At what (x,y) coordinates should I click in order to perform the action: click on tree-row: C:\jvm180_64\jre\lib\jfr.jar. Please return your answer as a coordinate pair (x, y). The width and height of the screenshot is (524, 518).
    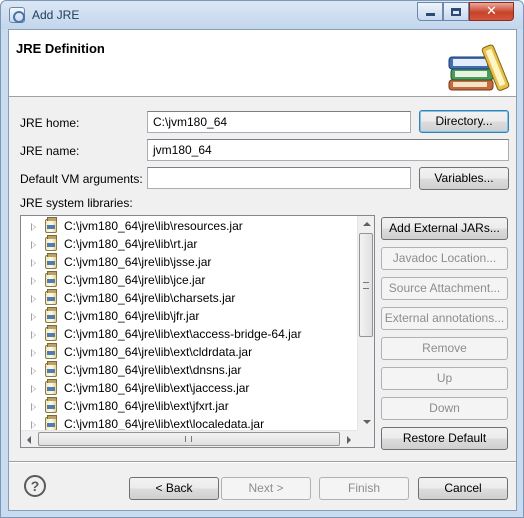
    Looking at the image, I should click on (189, 316).